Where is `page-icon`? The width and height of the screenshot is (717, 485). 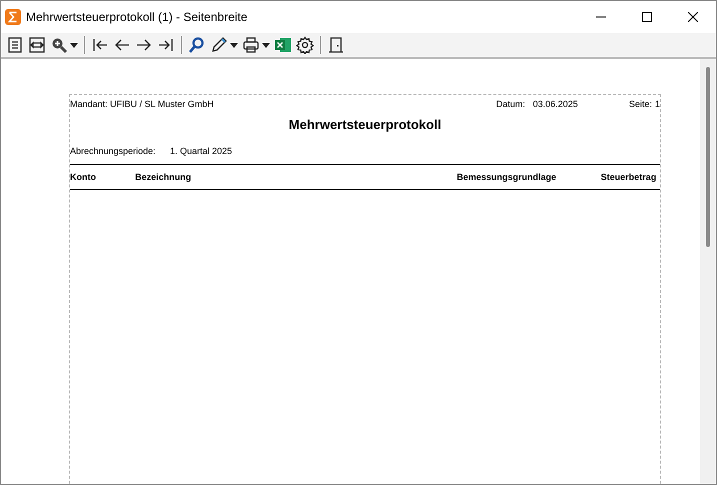 page-icon is located at coordinates (15, 45).